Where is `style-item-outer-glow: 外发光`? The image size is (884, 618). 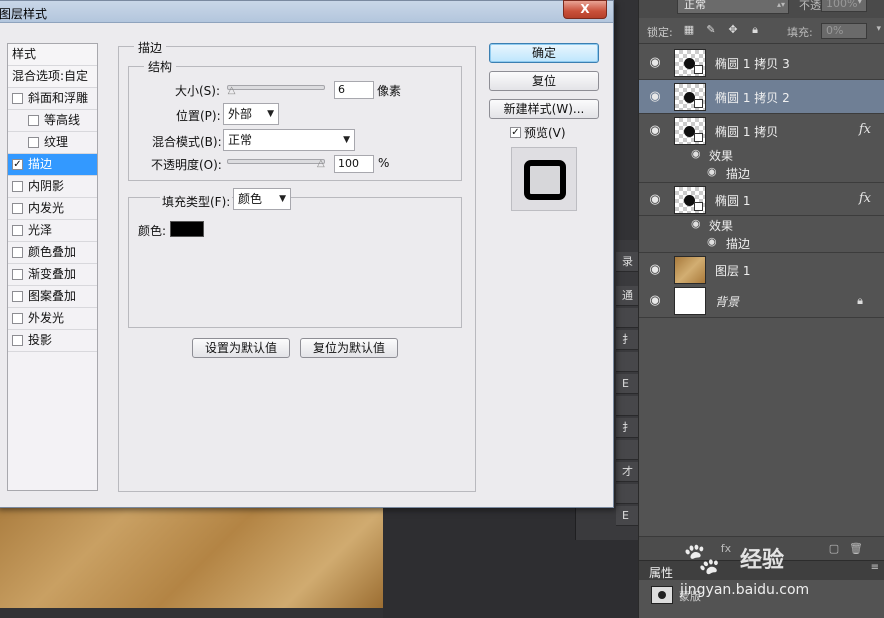 style-item-outer-glow: 外发光 is located at coordinates (52, 319).